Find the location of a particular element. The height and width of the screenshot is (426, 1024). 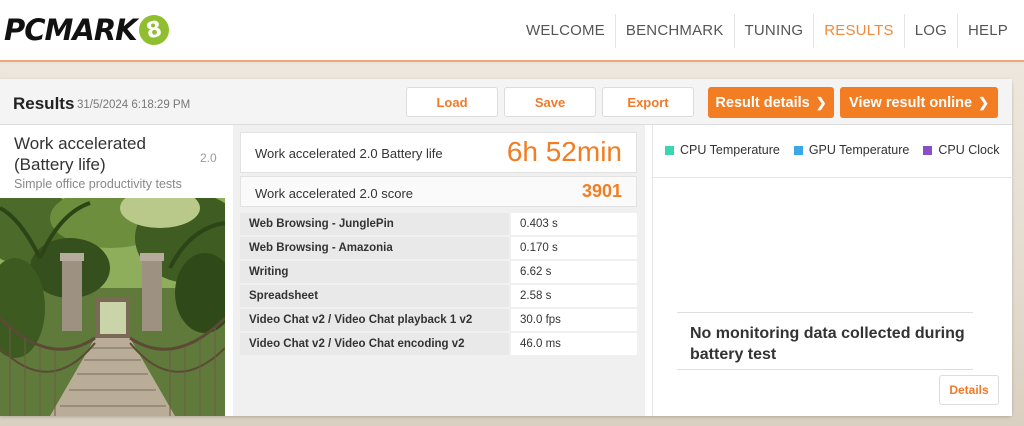

score-label: Work accelerated 2.0 score is located at coordinates (334, 193).